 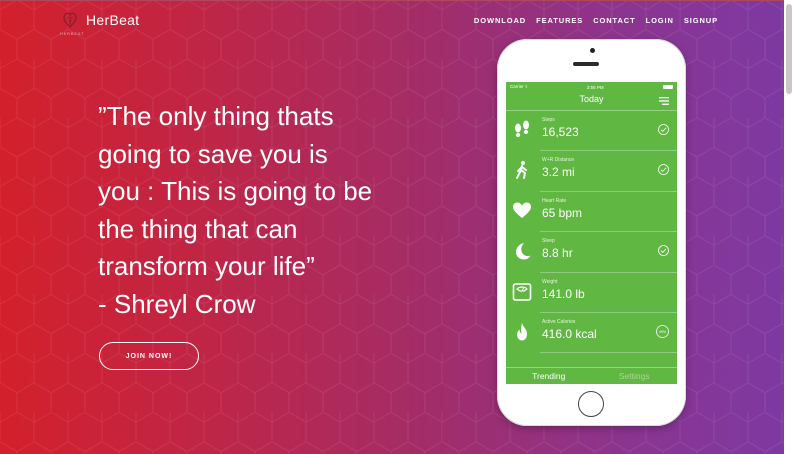 I want to click on quote-line: you : This is going to be, so click(x=235, y=191).